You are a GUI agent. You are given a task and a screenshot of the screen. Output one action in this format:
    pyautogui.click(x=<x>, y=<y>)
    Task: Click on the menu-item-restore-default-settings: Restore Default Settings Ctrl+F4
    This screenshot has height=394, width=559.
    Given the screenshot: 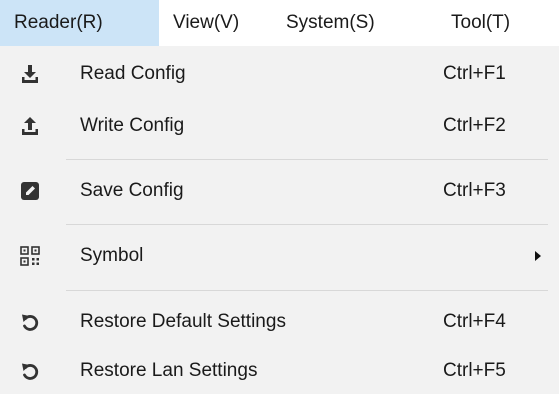 What is the action you would take?
    pyautogui.click(x=279, y=322)
    